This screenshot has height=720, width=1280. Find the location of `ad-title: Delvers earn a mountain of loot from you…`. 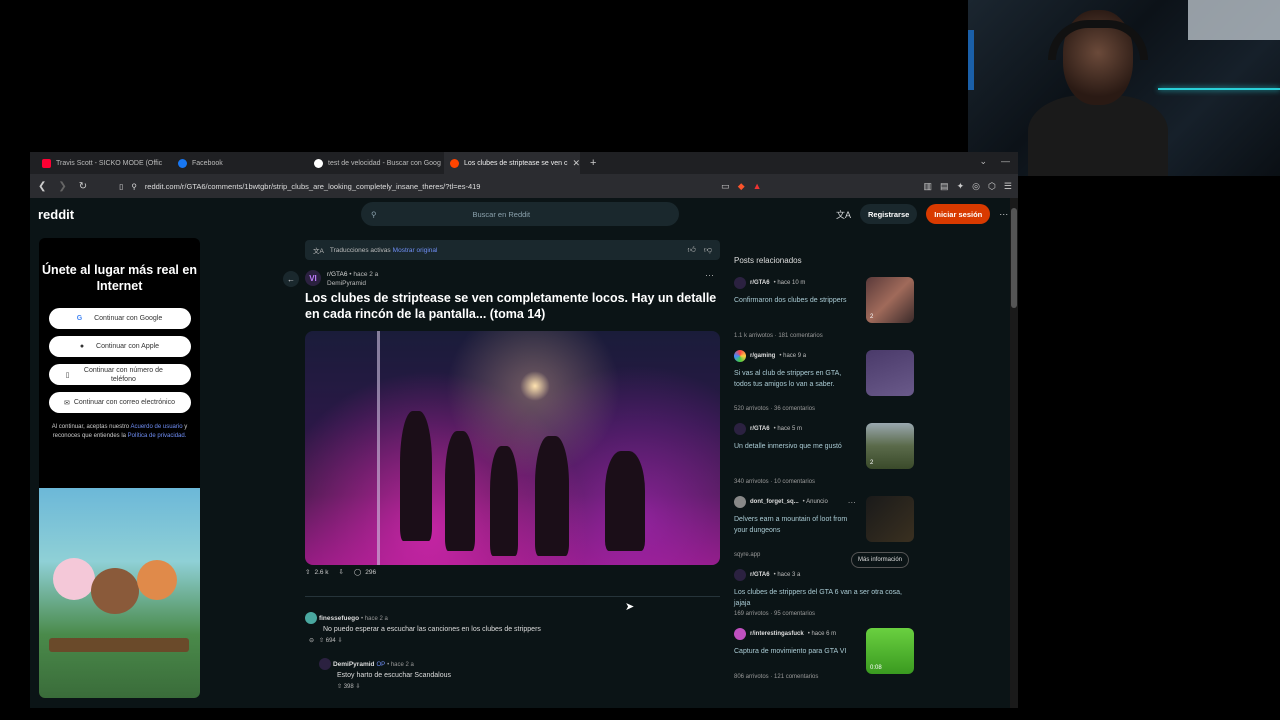

ad-title: Delvers earn a mountain of loot from you… is located at coordinates (796, 525).